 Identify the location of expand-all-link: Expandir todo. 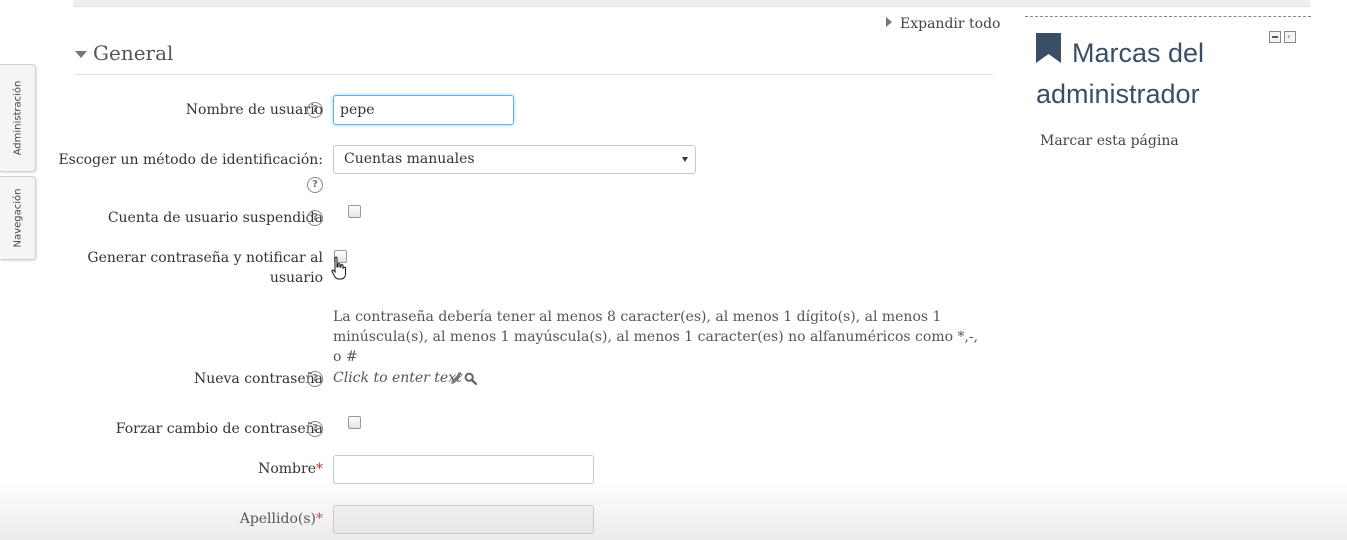
(943, 24).